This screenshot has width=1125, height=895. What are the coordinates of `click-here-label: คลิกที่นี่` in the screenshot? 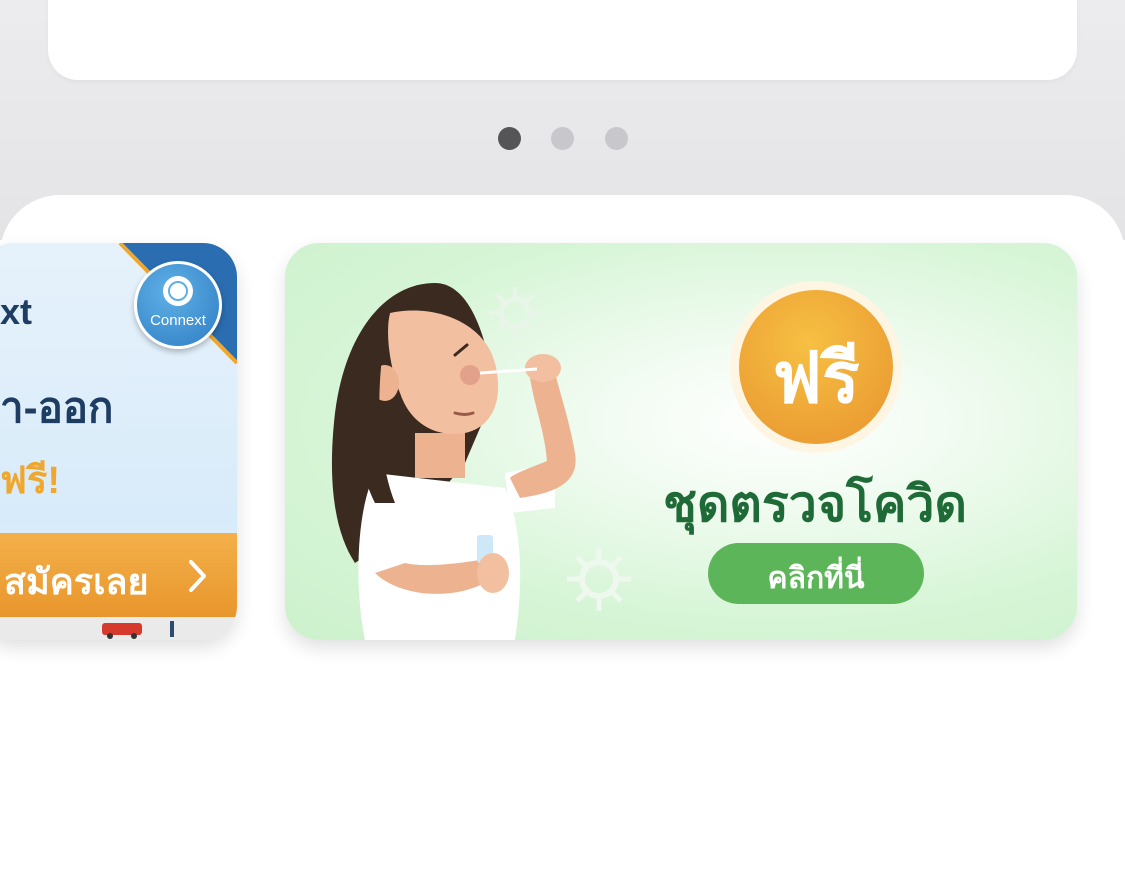 It's located at (816, 578).